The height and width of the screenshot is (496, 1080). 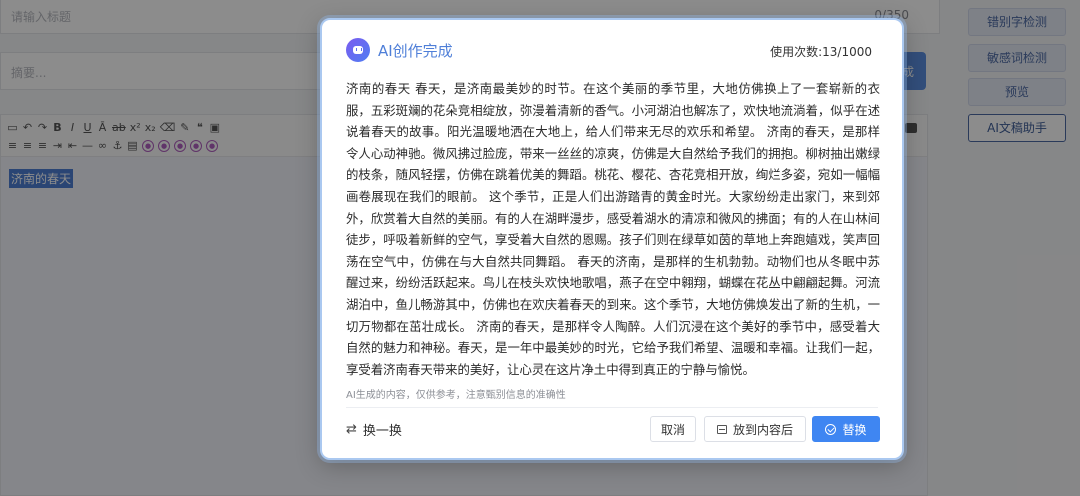 I want to click on cancel-button: 取消, so click(x=673, y=429).